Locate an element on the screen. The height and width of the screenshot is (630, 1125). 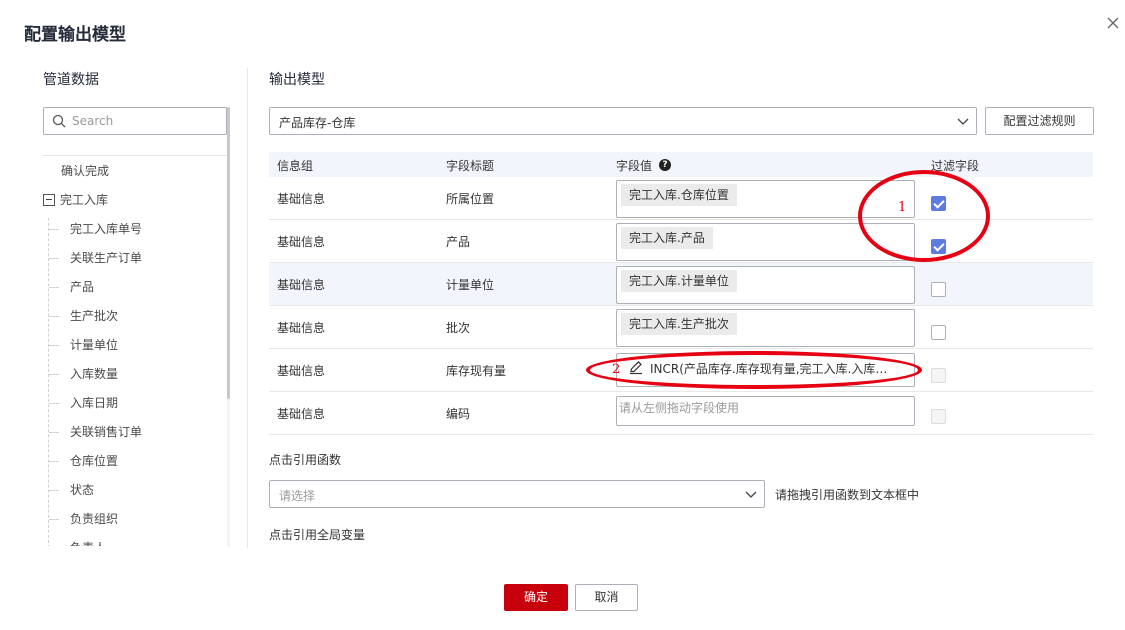
cell-title: 编码 is located at coordinates (458, 414).